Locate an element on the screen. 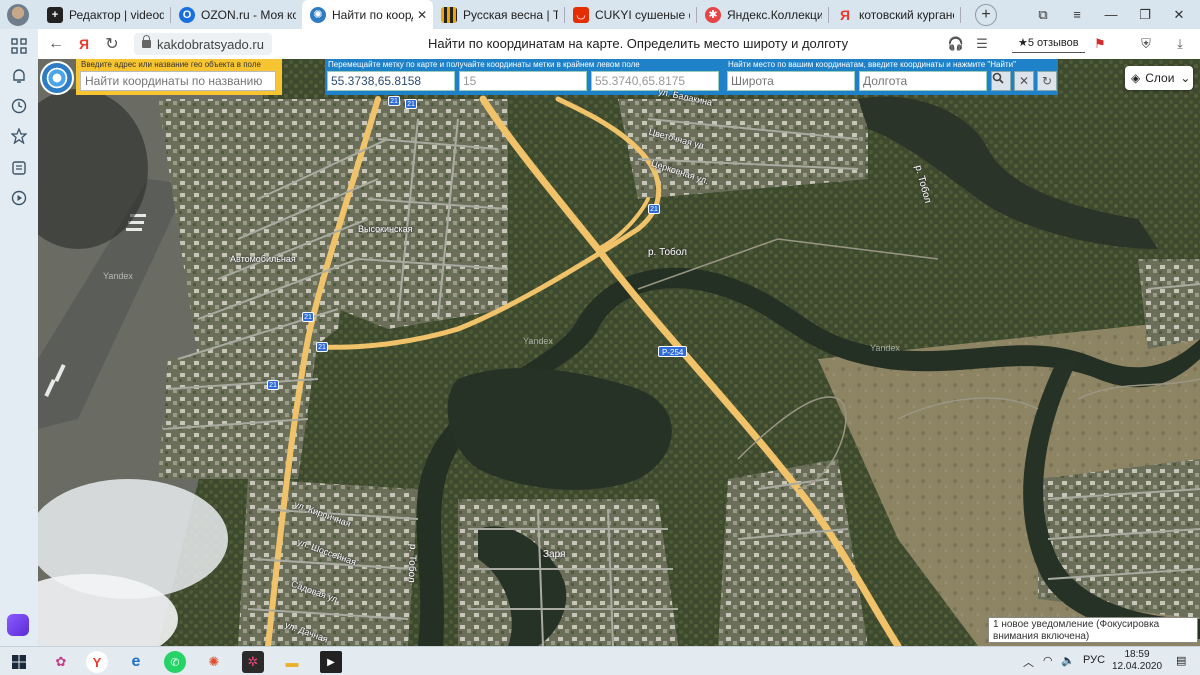  file-explorer-icon: ▬ is located at coordinates (292, 662).